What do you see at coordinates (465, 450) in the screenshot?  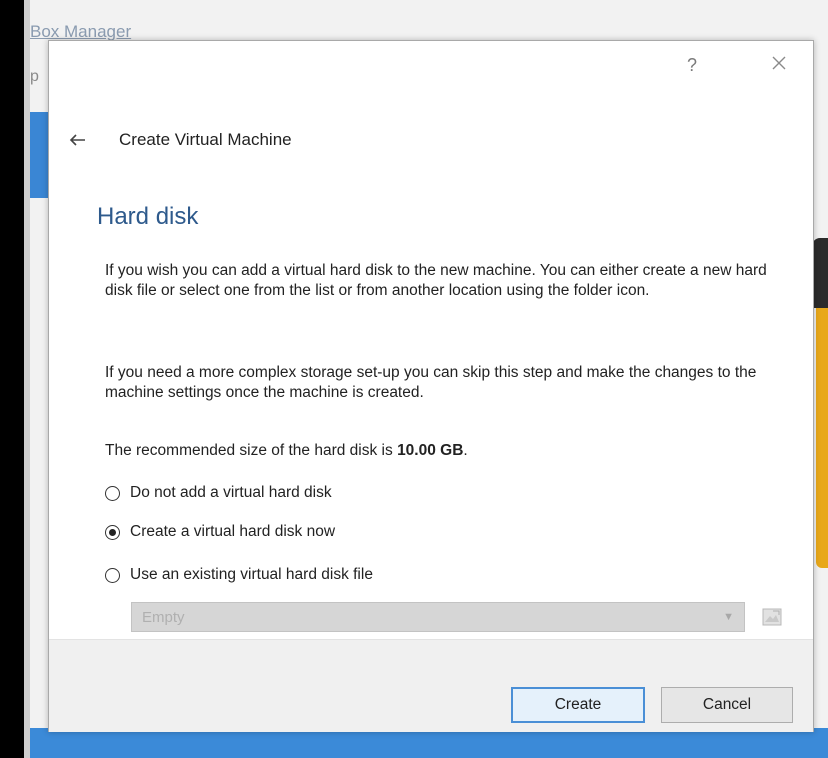 I see `recommended-suffix: .` at bounding box center [465, 450].